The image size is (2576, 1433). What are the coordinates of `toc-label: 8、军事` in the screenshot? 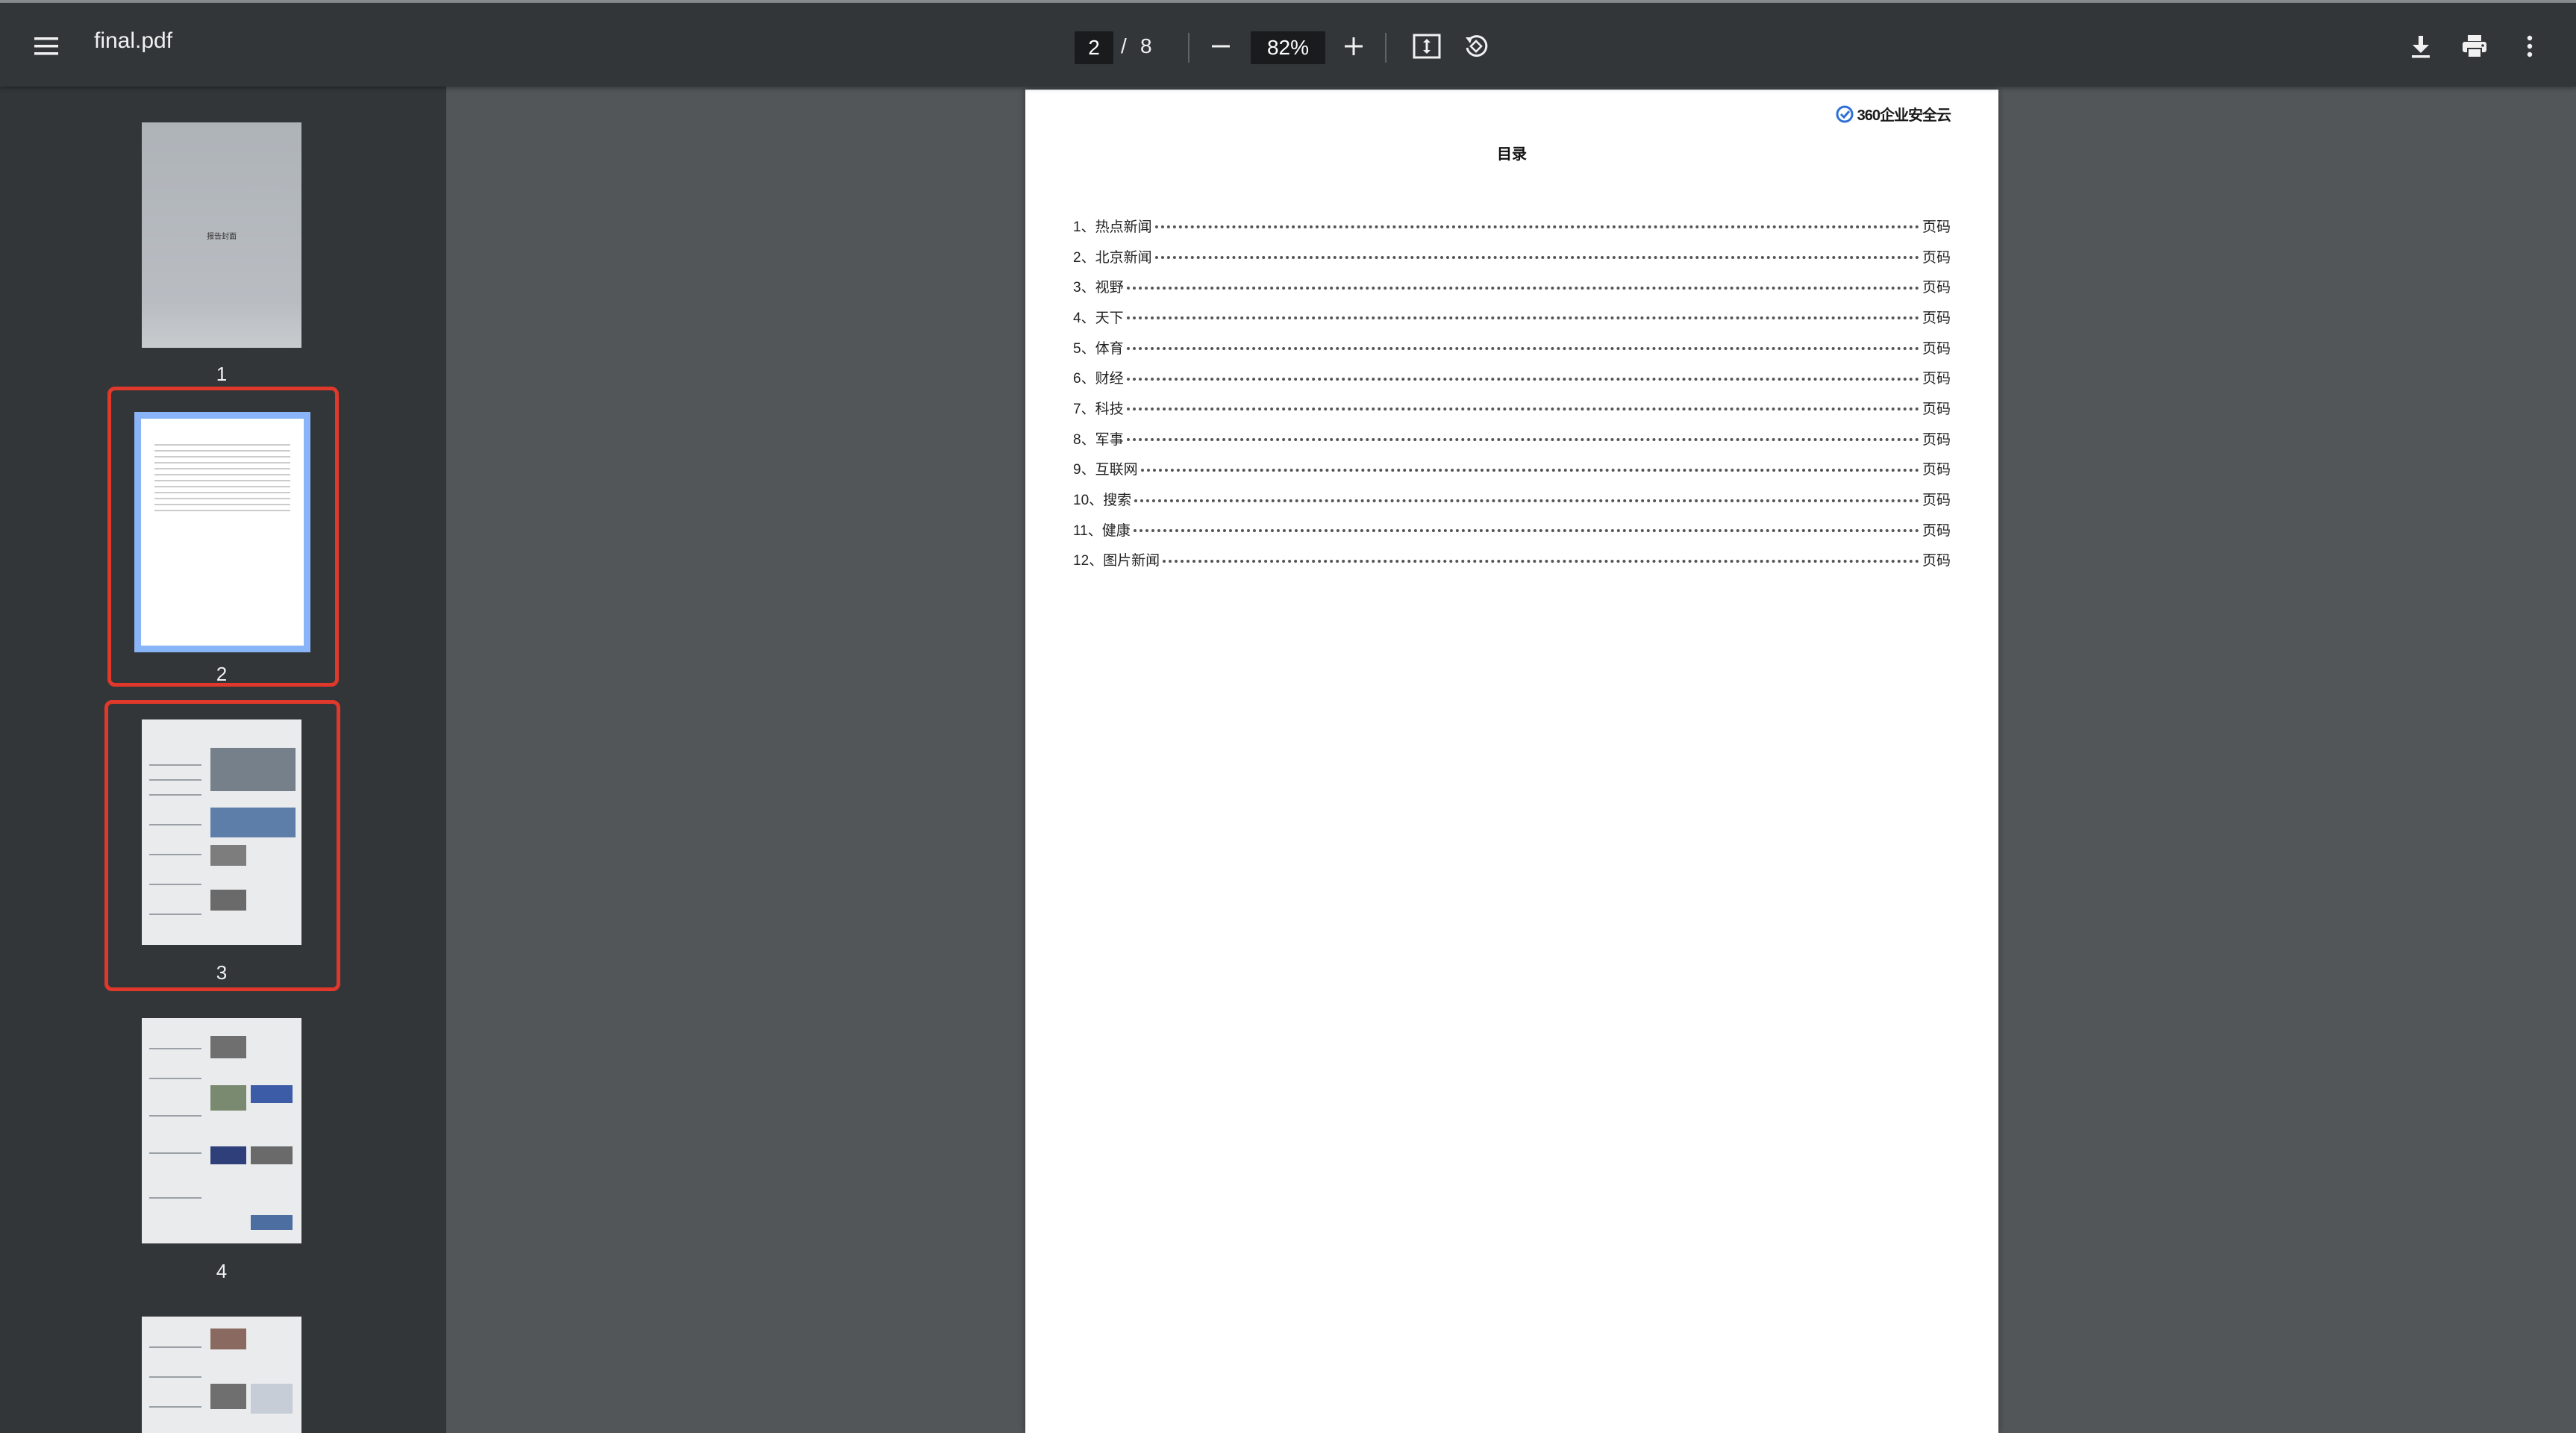 It's located at (1098, 439).